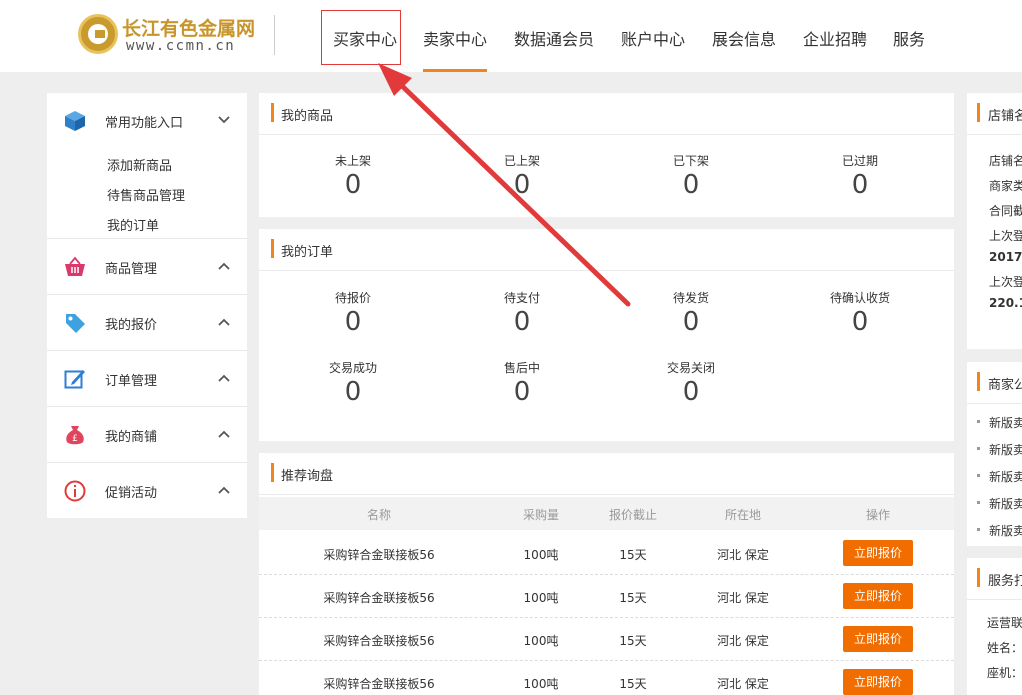 Image resolution: width=1022 pixels, height=695 pixels. I want to click on stat-closed: 交易关闭 0, so click(691, 383).